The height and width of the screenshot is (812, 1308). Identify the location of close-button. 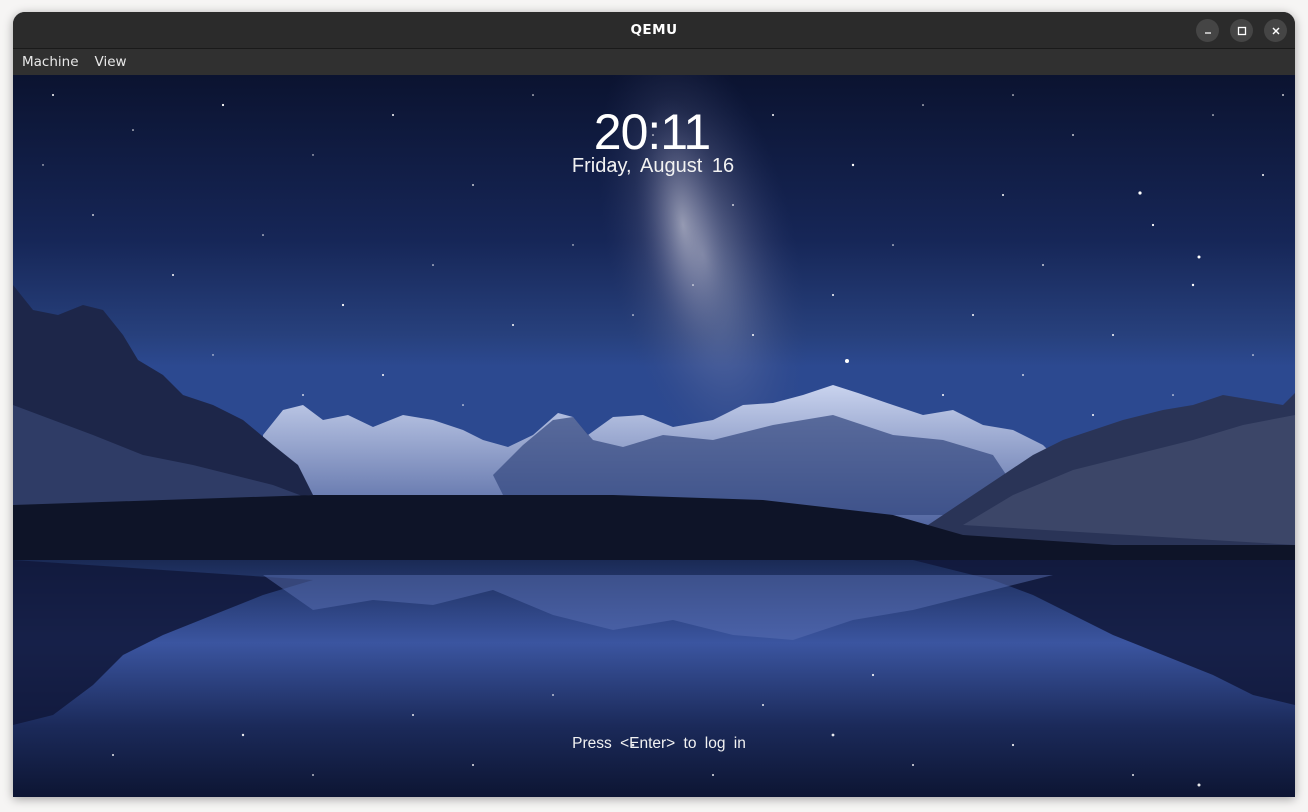
(1275, 30).